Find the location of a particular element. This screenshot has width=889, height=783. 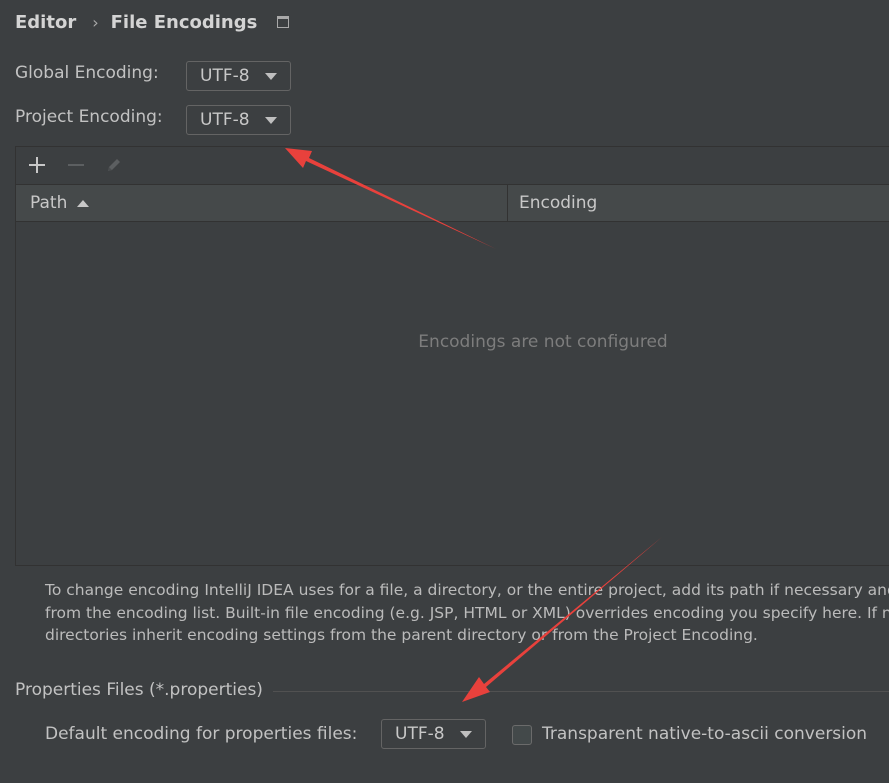

table-toolbar is located at coordinates (452, 166).